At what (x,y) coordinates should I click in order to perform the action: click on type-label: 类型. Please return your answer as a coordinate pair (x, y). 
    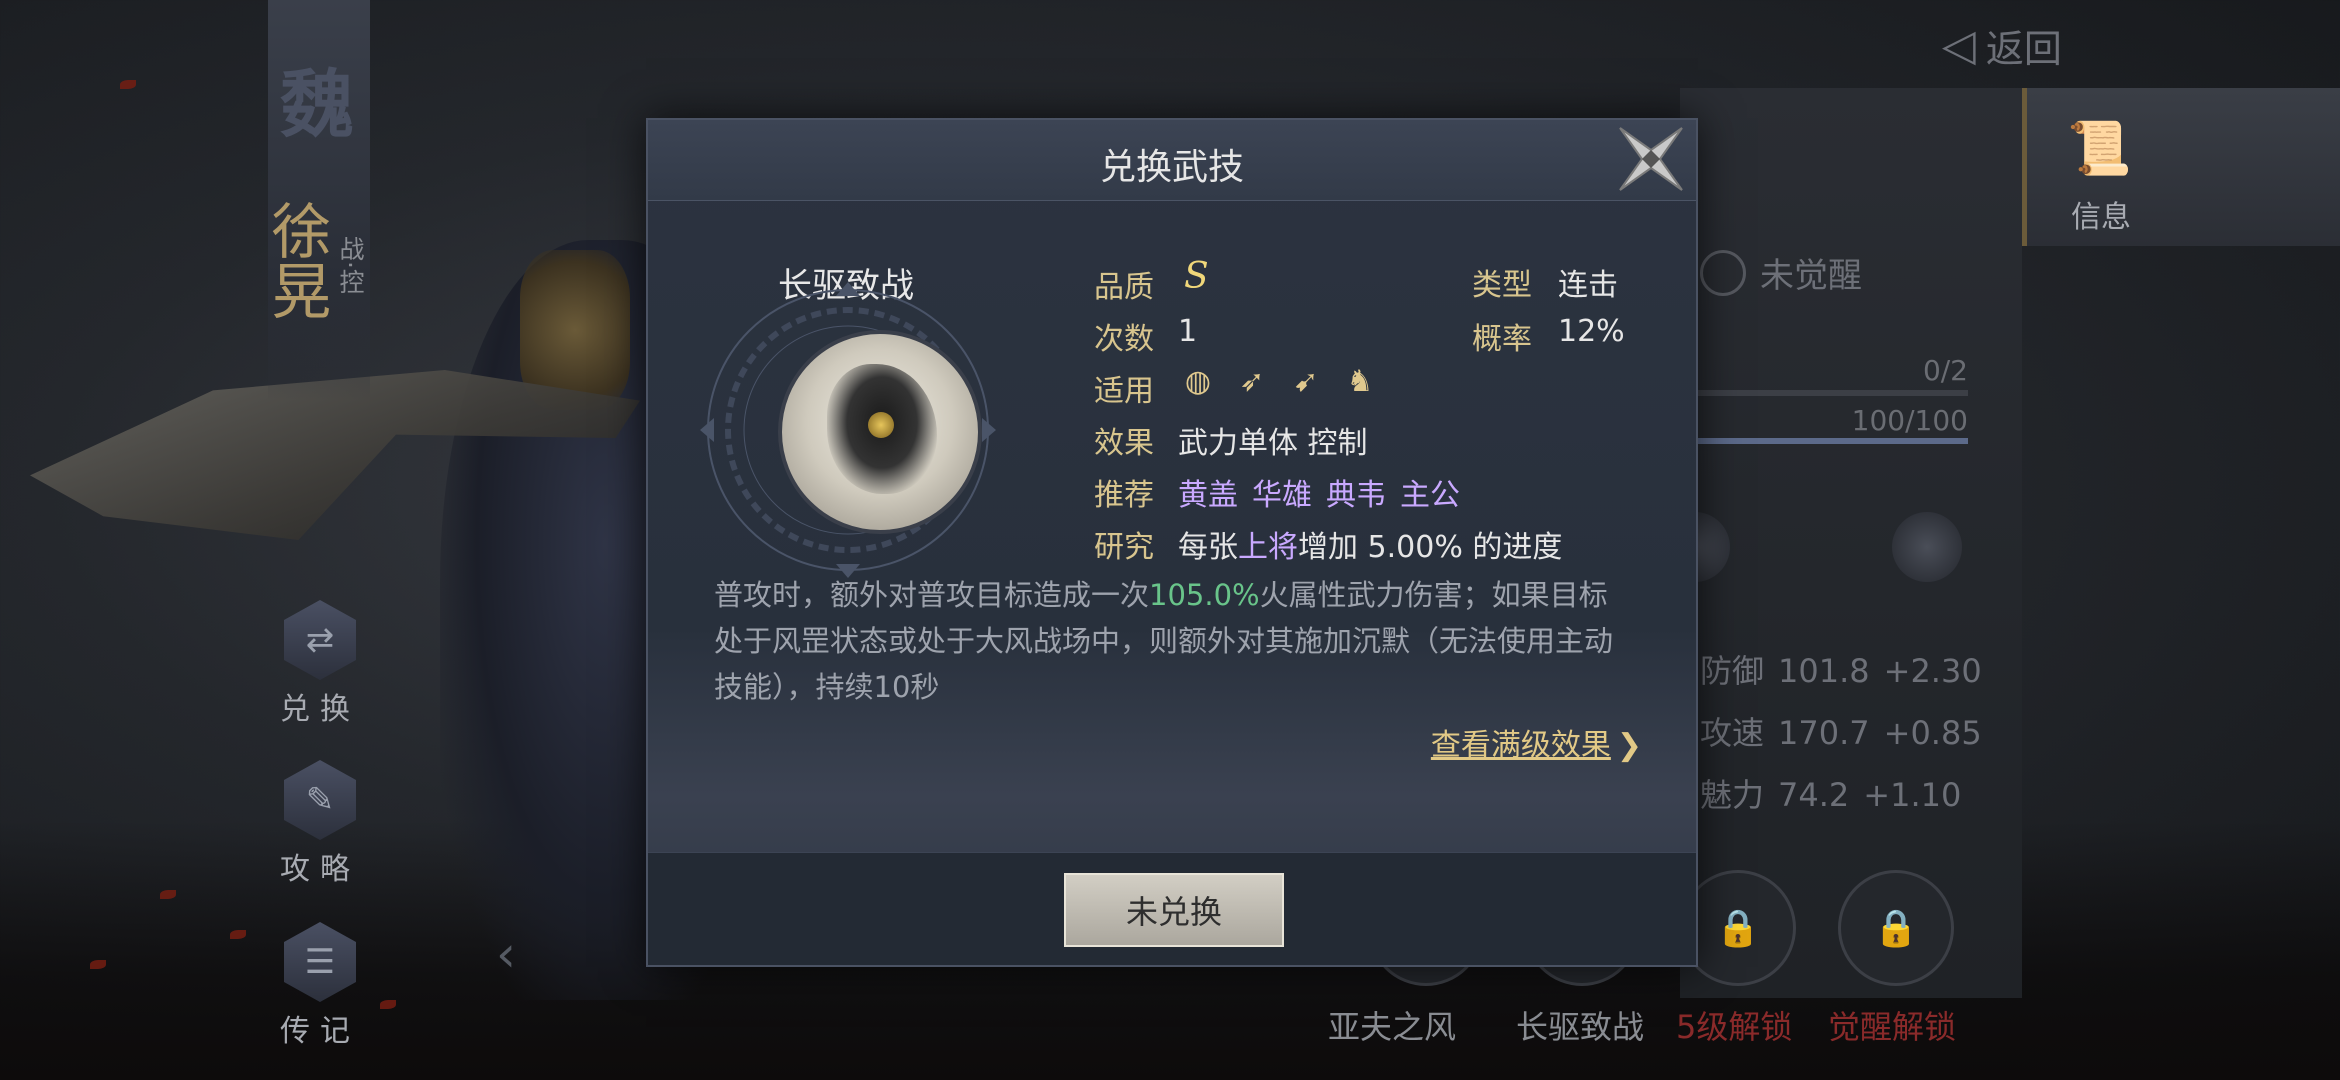
    Looking at the image, I should click on (1502, 285).